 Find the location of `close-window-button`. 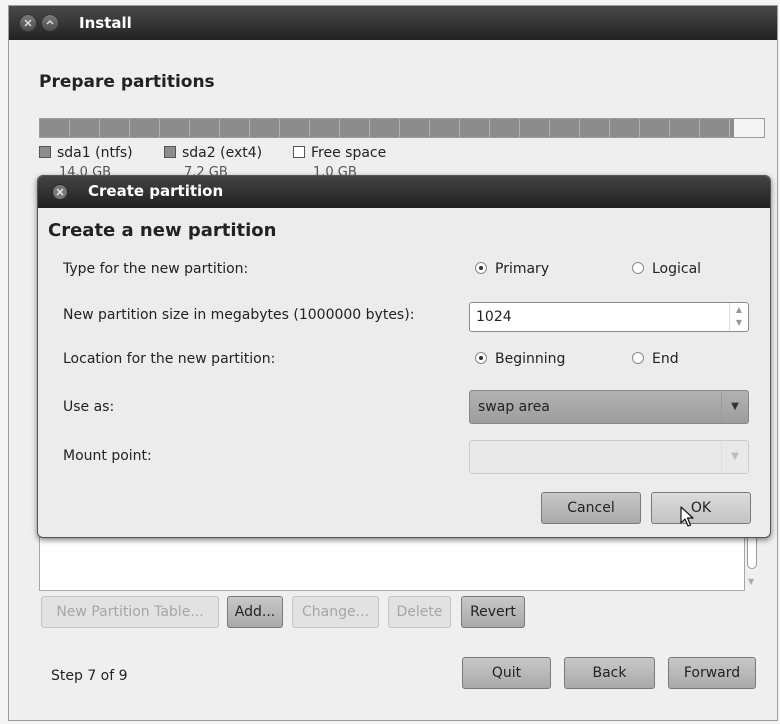

close-window-button is located at coordinates (28, 23).